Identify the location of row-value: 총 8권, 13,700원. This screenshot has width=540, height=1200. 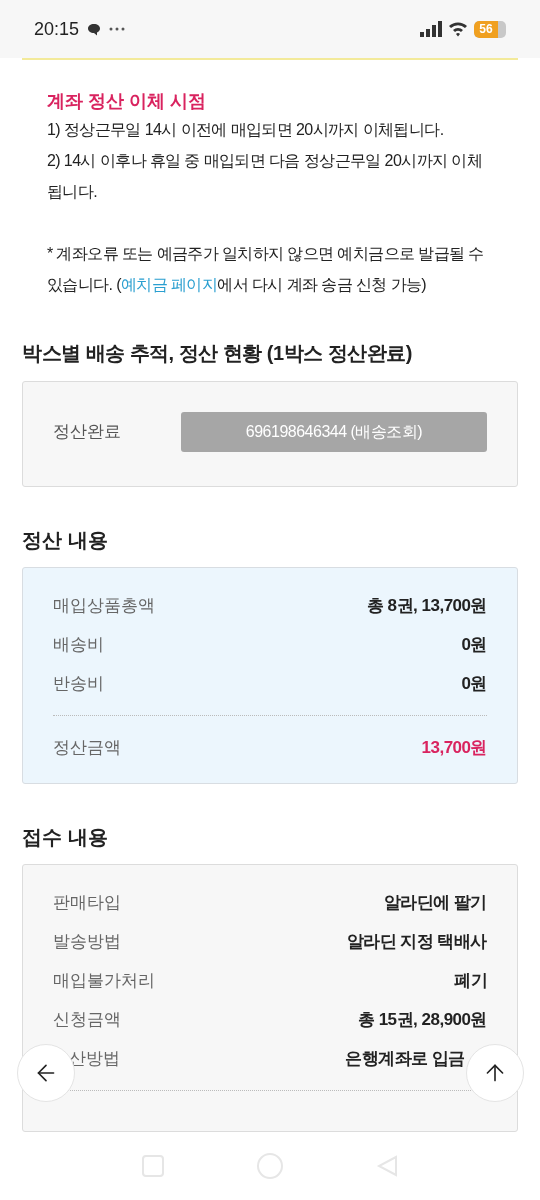
(426, 605).